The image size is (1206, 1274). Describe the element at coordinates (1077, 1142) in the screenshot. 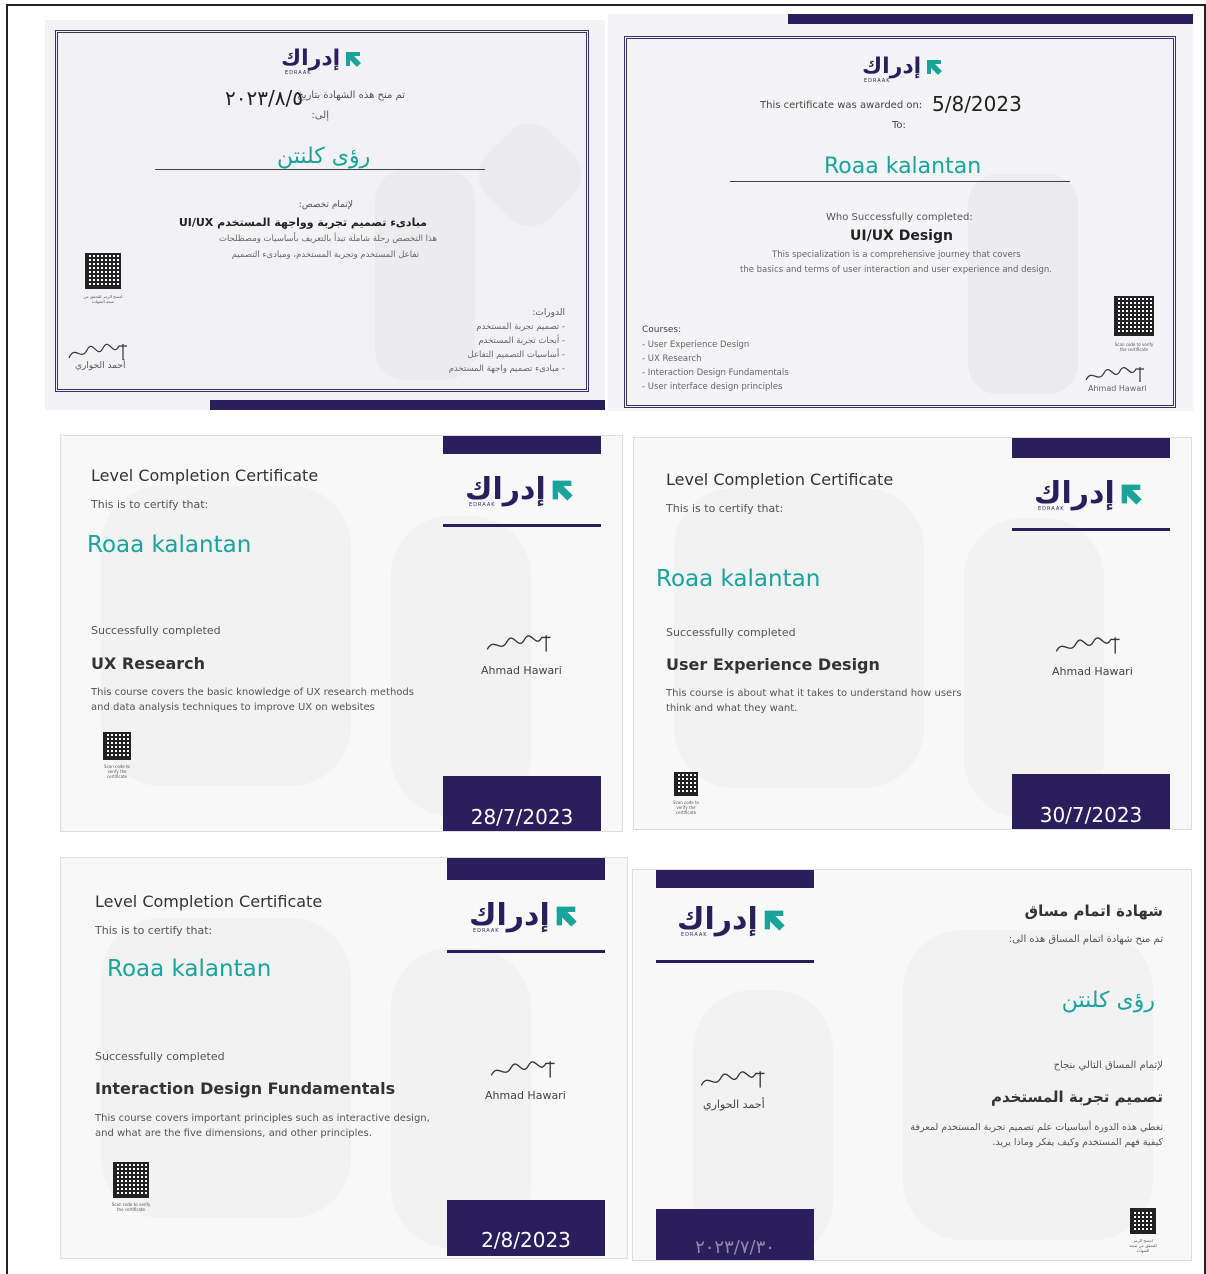

I see `description-line-2: كيفية فهم المستخدم وكيف يفكر وماذا يريد.` at that location.